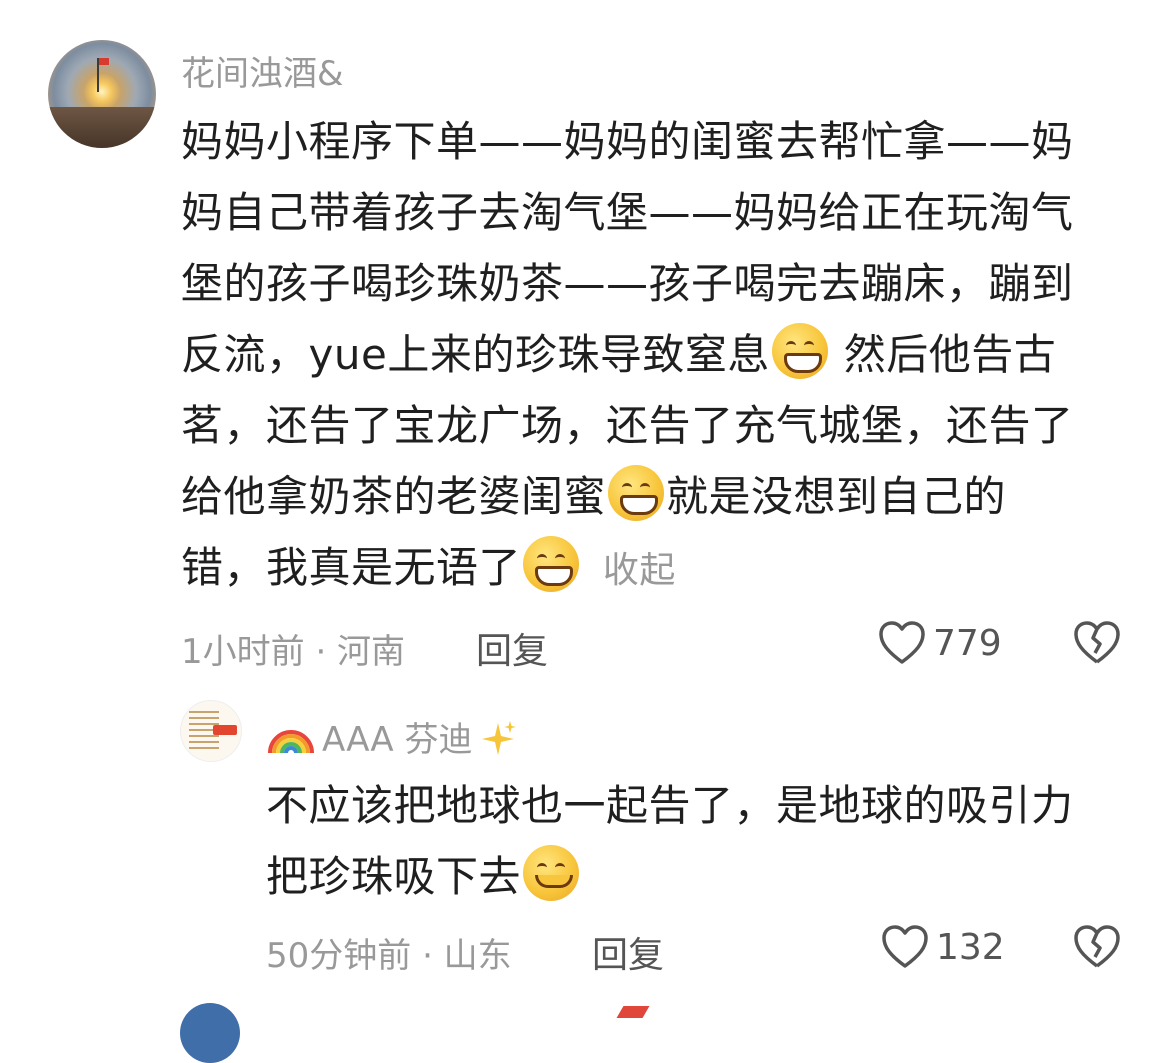  I want to click on comment-line: 堡的孩子喝珍珠奶茶——孩子喝完去蹦床，蹦到, so click(627, 283).